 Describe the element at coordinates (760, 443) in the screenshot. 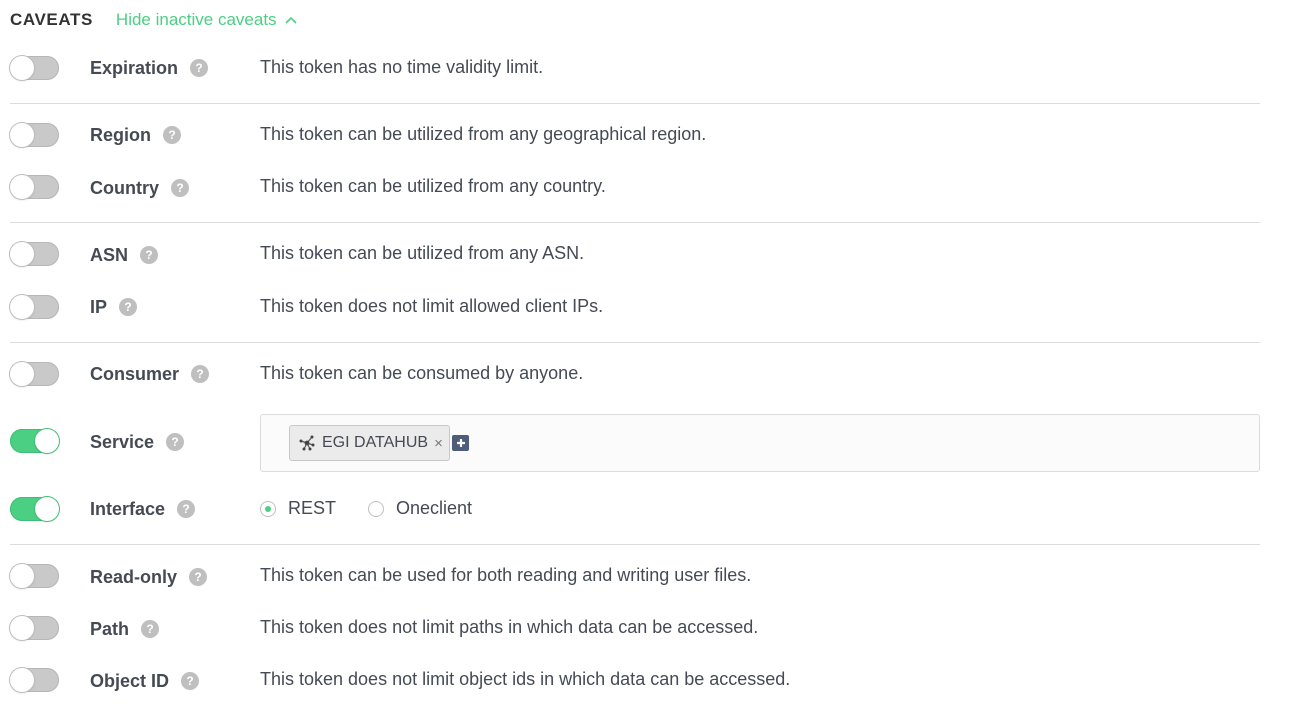

I see `service-tags-input: EGI DATAHUB ×` at that location.